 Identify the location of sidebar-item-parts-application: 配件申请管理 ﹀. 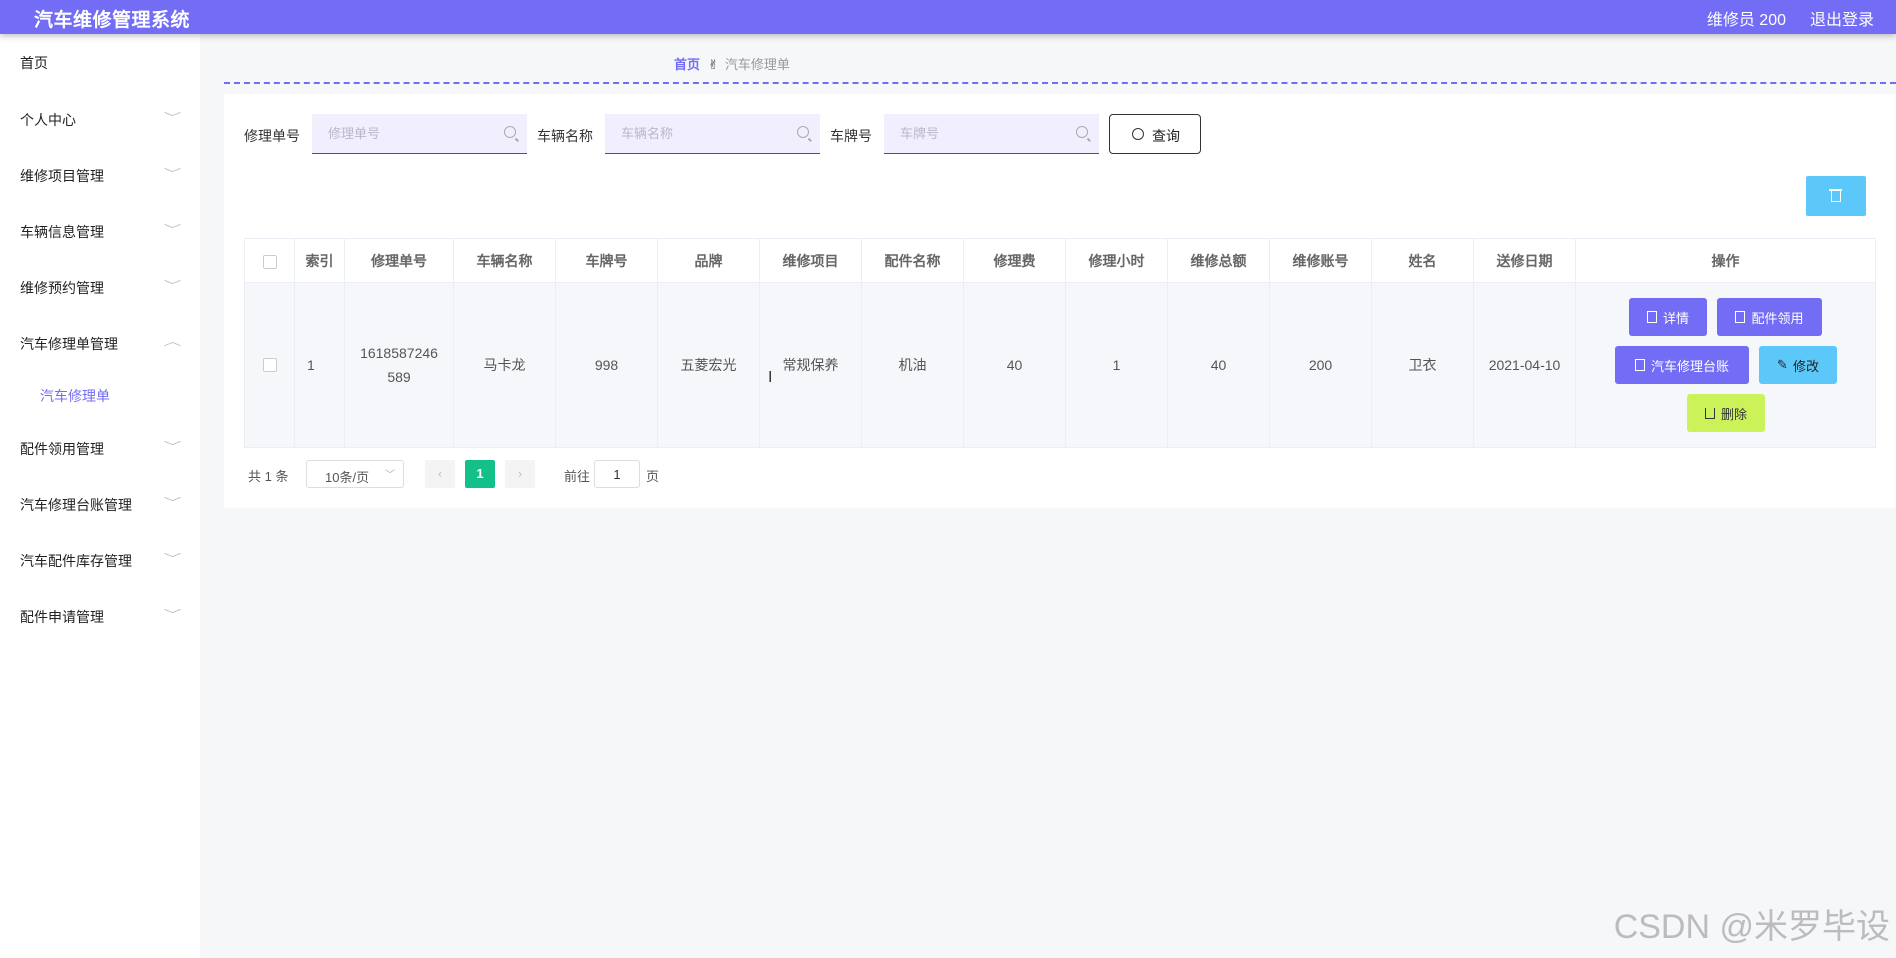
(100, 616).